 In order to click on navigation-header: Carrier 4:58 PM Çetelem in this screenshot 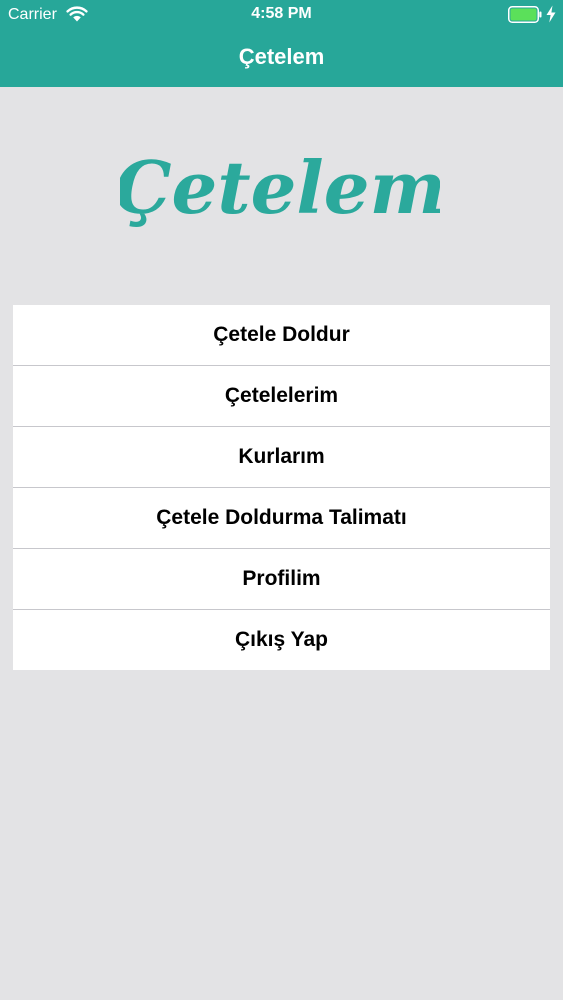, I will do `click(281, 43)`.